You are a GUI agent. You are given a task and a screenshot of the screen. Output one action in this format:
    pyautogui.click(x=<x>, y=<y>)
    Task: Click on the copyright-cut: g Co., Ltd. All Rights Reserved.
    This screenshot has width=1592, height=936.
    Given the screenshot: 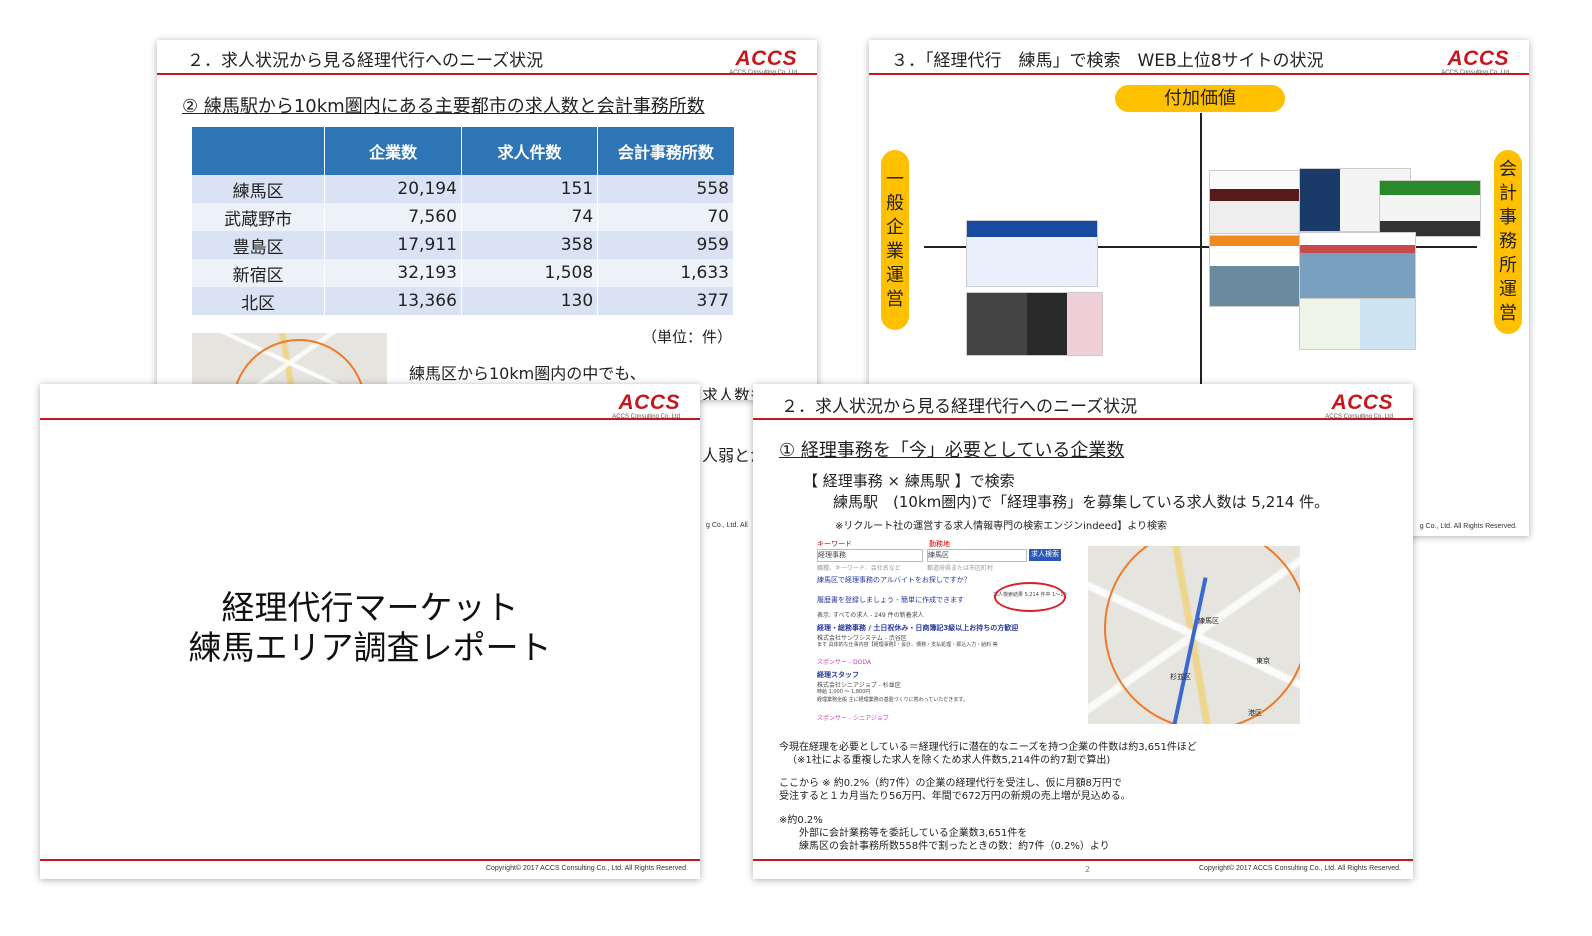 What is the action you would take?
    pyautogui.click(x=1468, y=526)
    